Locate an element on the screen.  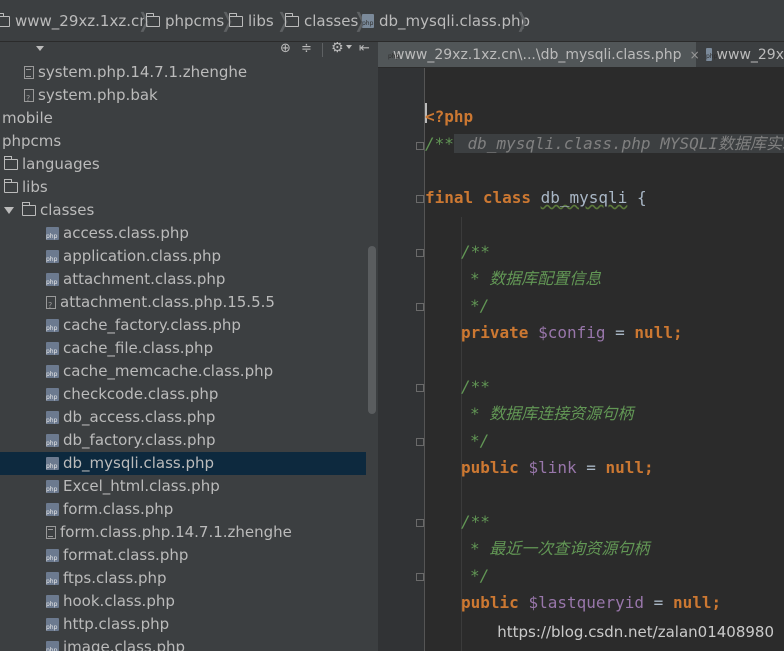
code-line-comment-text: * 最近一次查询资源句柄 is located at coordinates (559, 549).